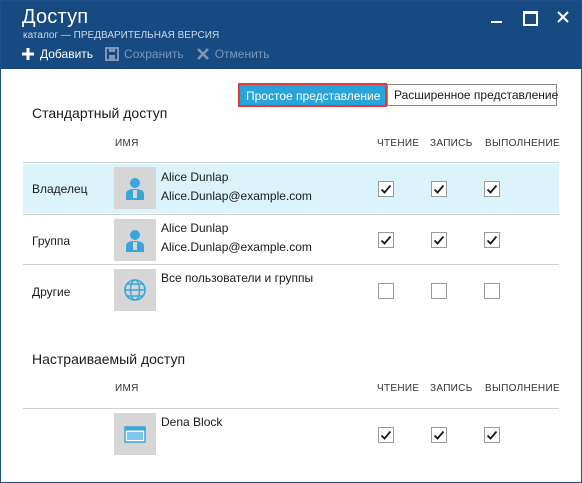 This screenshot has height=483, width=582. Describe the element at coordinates (67, 54) in the screenshot. I see `add-button-label: Добавить` at that location.